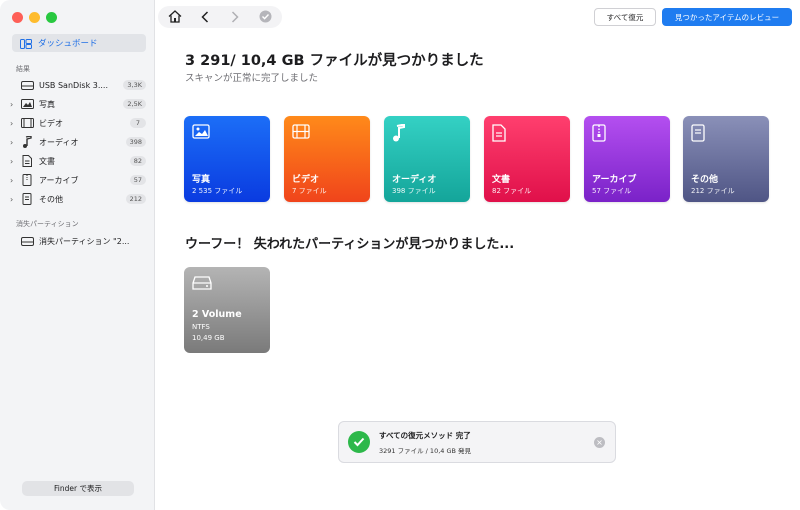 This screenshot has width=800, height=510. I want to click on category-count: 57 ファイル, so click(612, 191).